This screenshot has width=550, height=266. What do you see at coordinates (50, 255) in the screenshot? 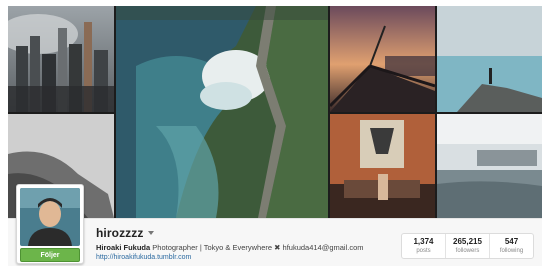
I see `follow-button: Följer` at bounding box center [50, 255].